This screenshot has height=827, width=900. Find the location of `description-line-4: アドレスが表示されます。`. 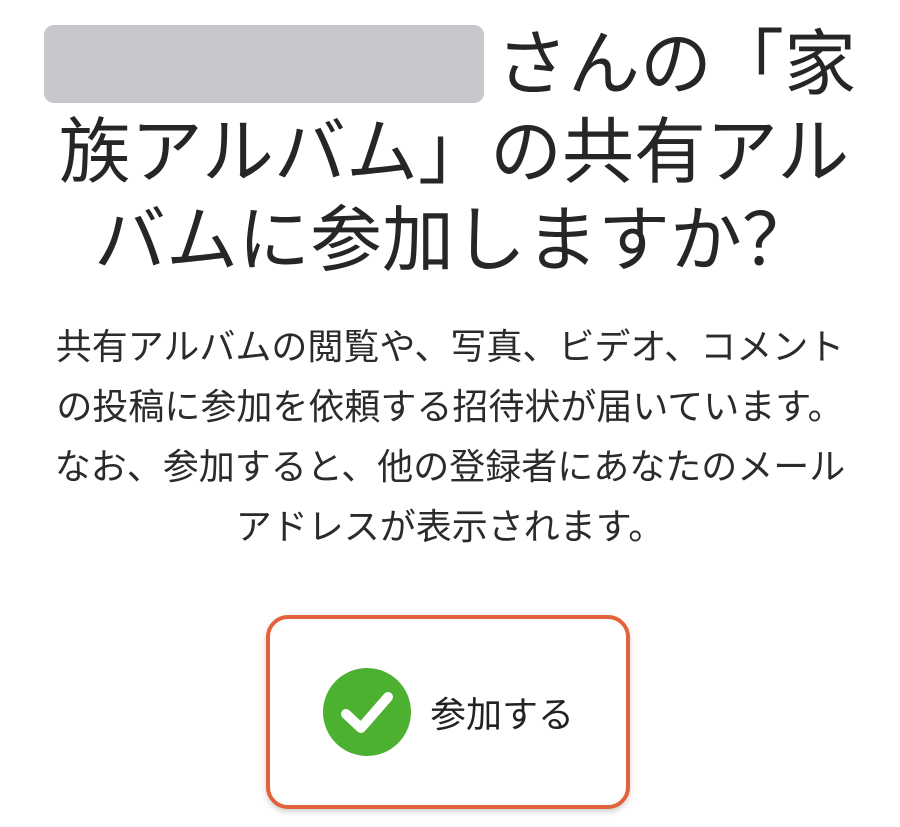

description-line-4: アドレスが表示されます。 is located at coordinates (450, 527).